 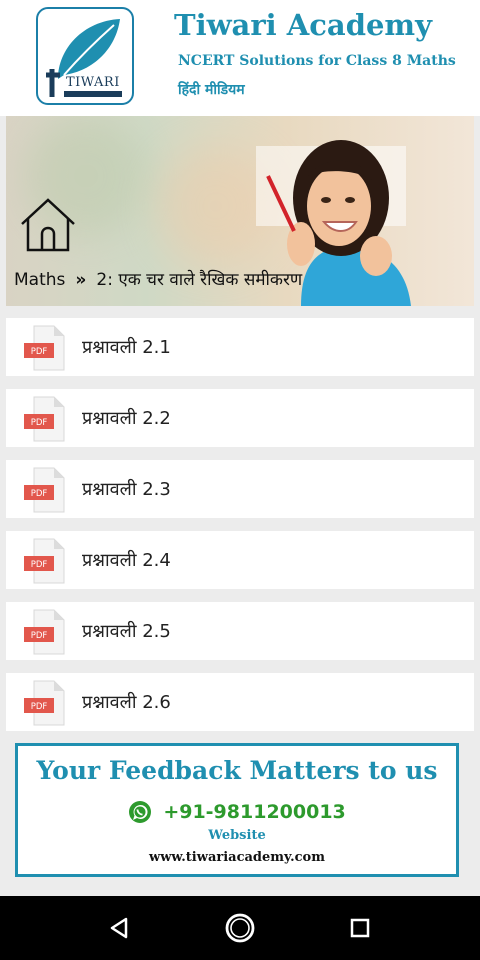 I want to click on breadcrumb-chapter: 2: एक चर वाले रैखिक समीकरण, so click(x=199, y=280).